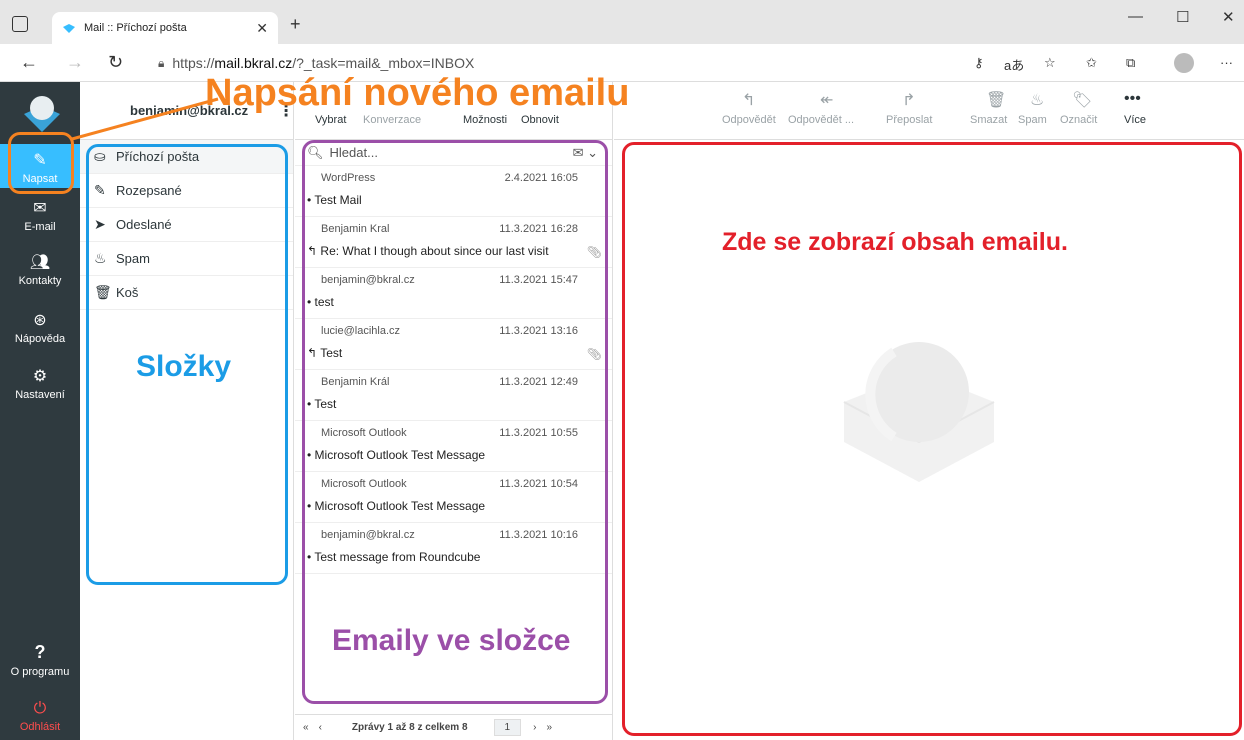 Image resolution: width=1244 pixels, height=740 pixels. Describe the element at coordinates (979, 63) in the screenshot. I see `key-icon: ⚷` at that location.